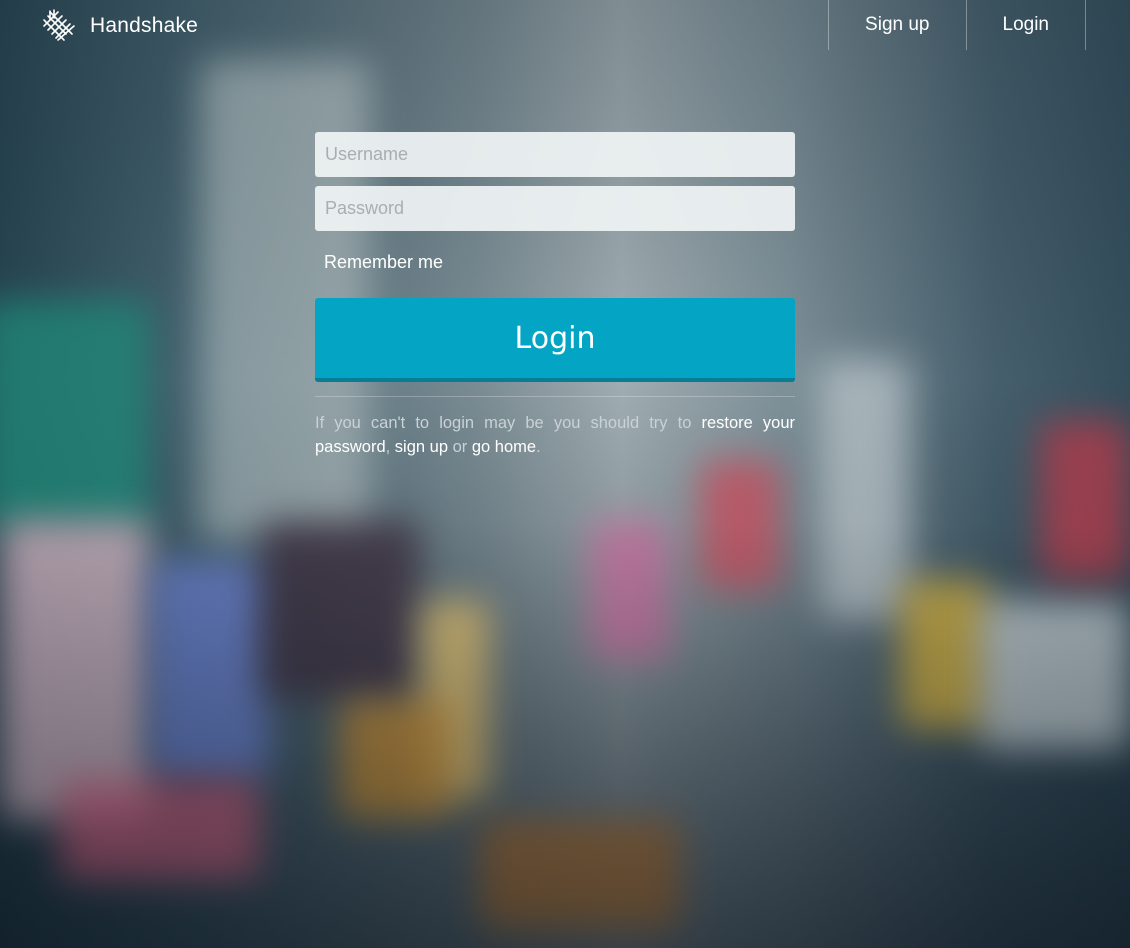 Image resolution: width=1130 pixels, height=948 pixels. What do you see at coordinates (59, 25) in the screenshot?
I see `handshake-logo-icon` at bounding box center [59, 25].